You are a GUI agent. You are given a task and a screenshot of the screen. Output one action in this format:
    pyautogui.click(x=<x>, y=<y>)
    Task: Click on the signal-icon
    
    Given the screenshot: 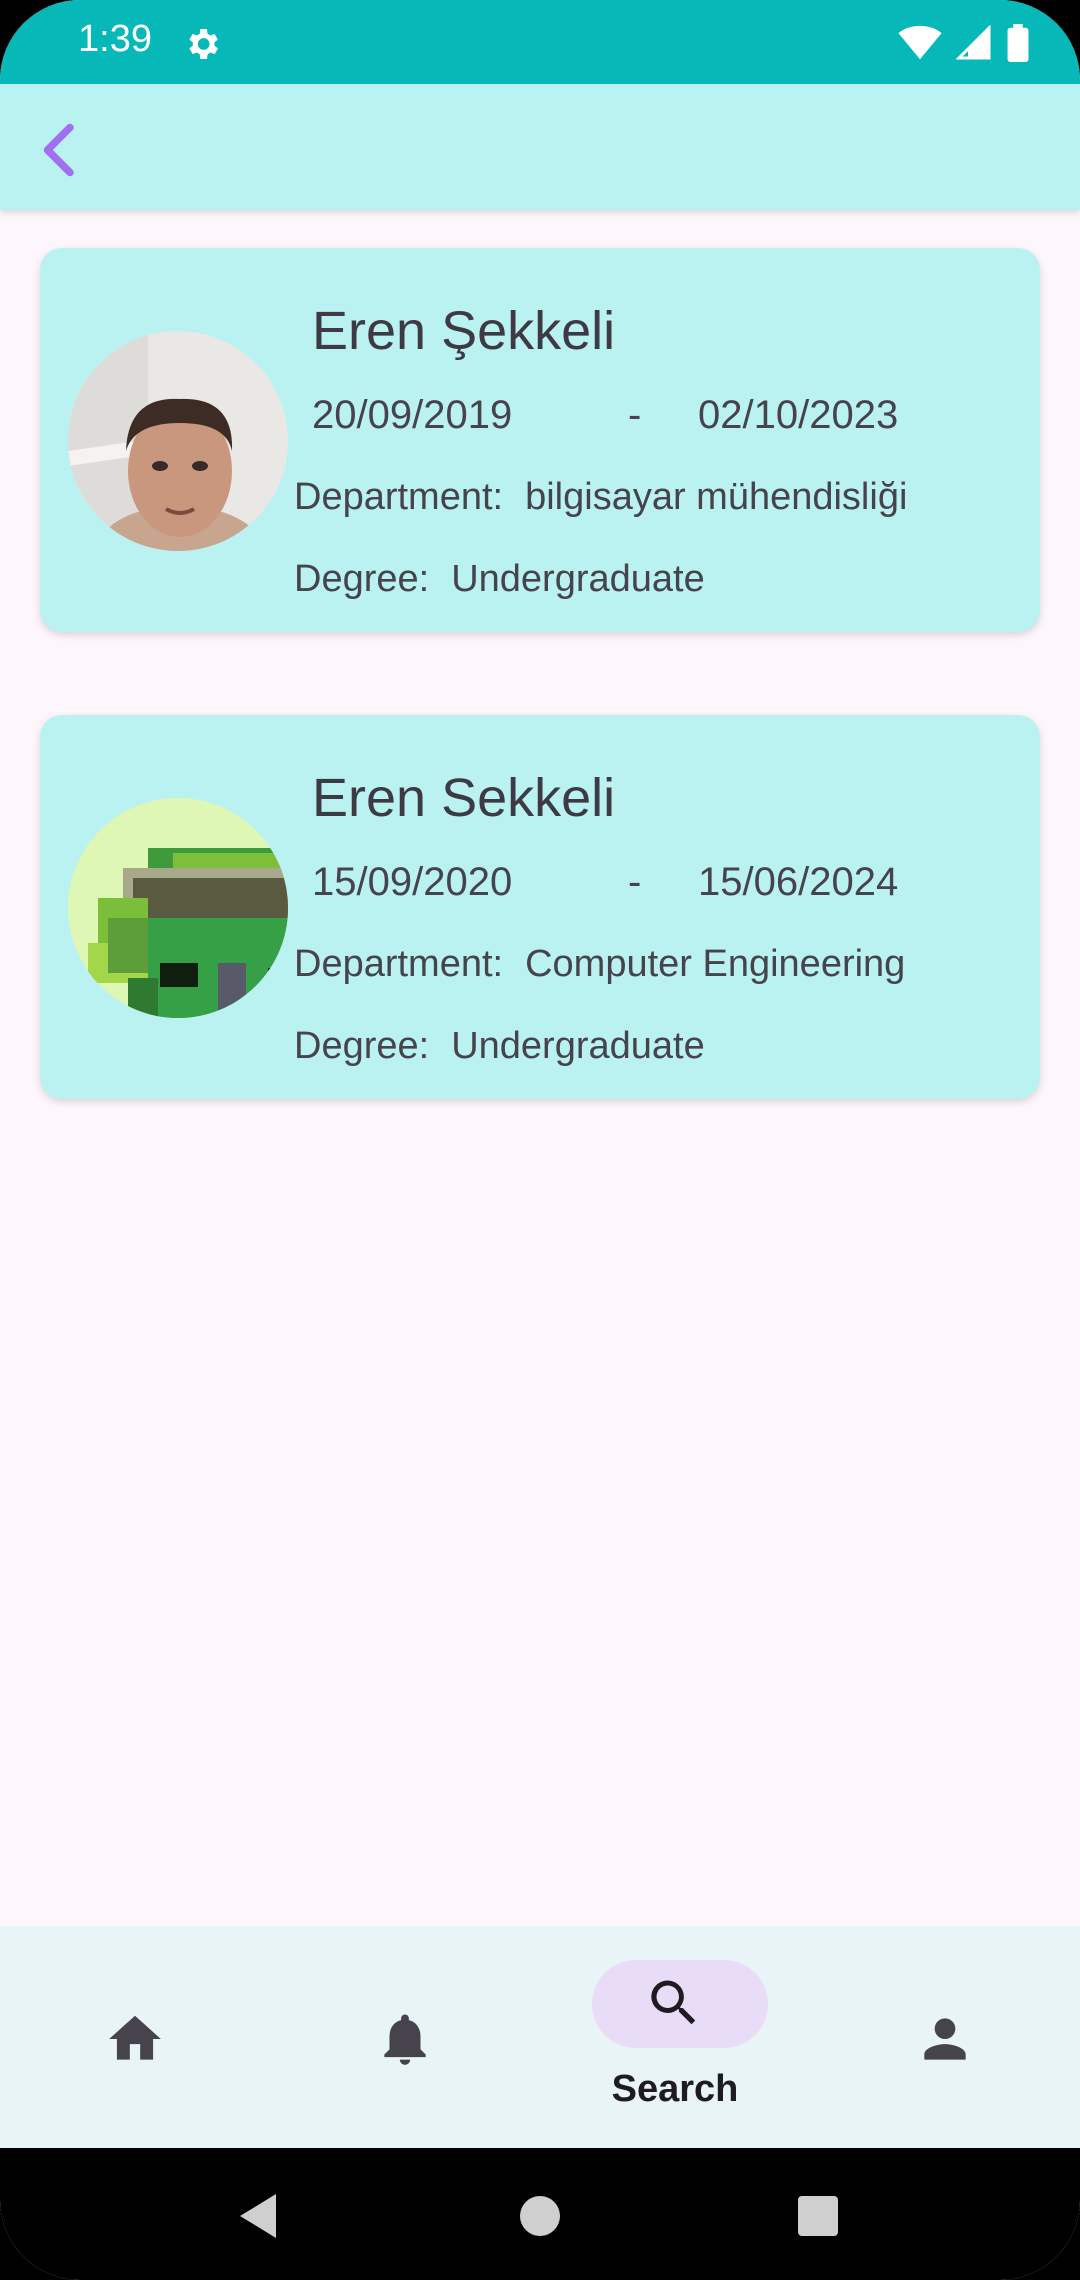 What is the action you would take?
    pyautogui.click(x=973, y=42)
    